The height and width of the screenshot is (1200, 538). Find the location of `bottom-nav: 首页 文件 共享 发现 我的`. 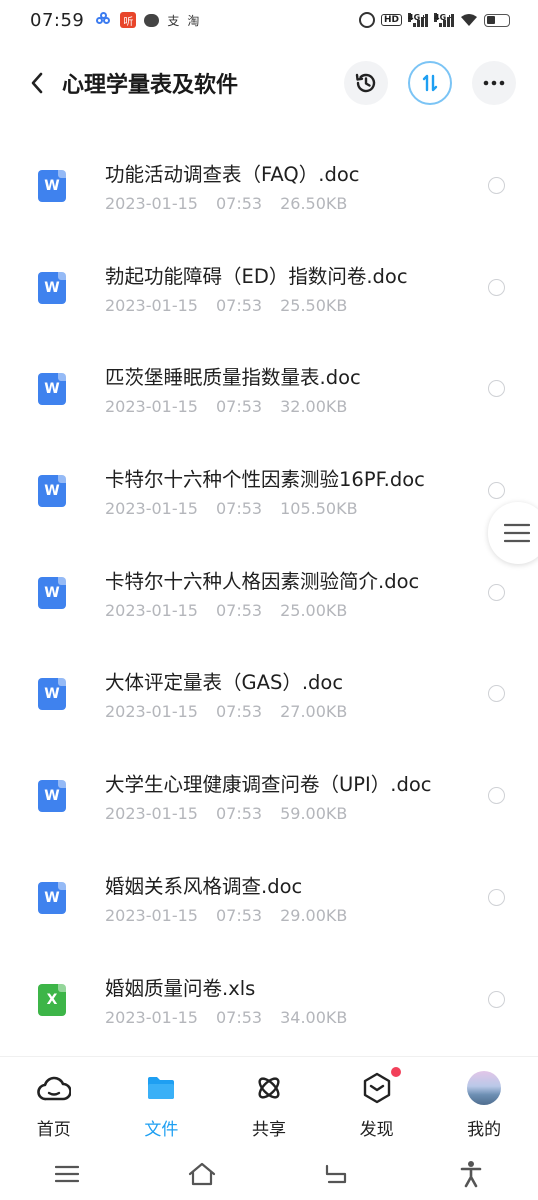

bottom-nav: 首页 文件 共享 发现 我的 is located at coordinates (269, 1102).